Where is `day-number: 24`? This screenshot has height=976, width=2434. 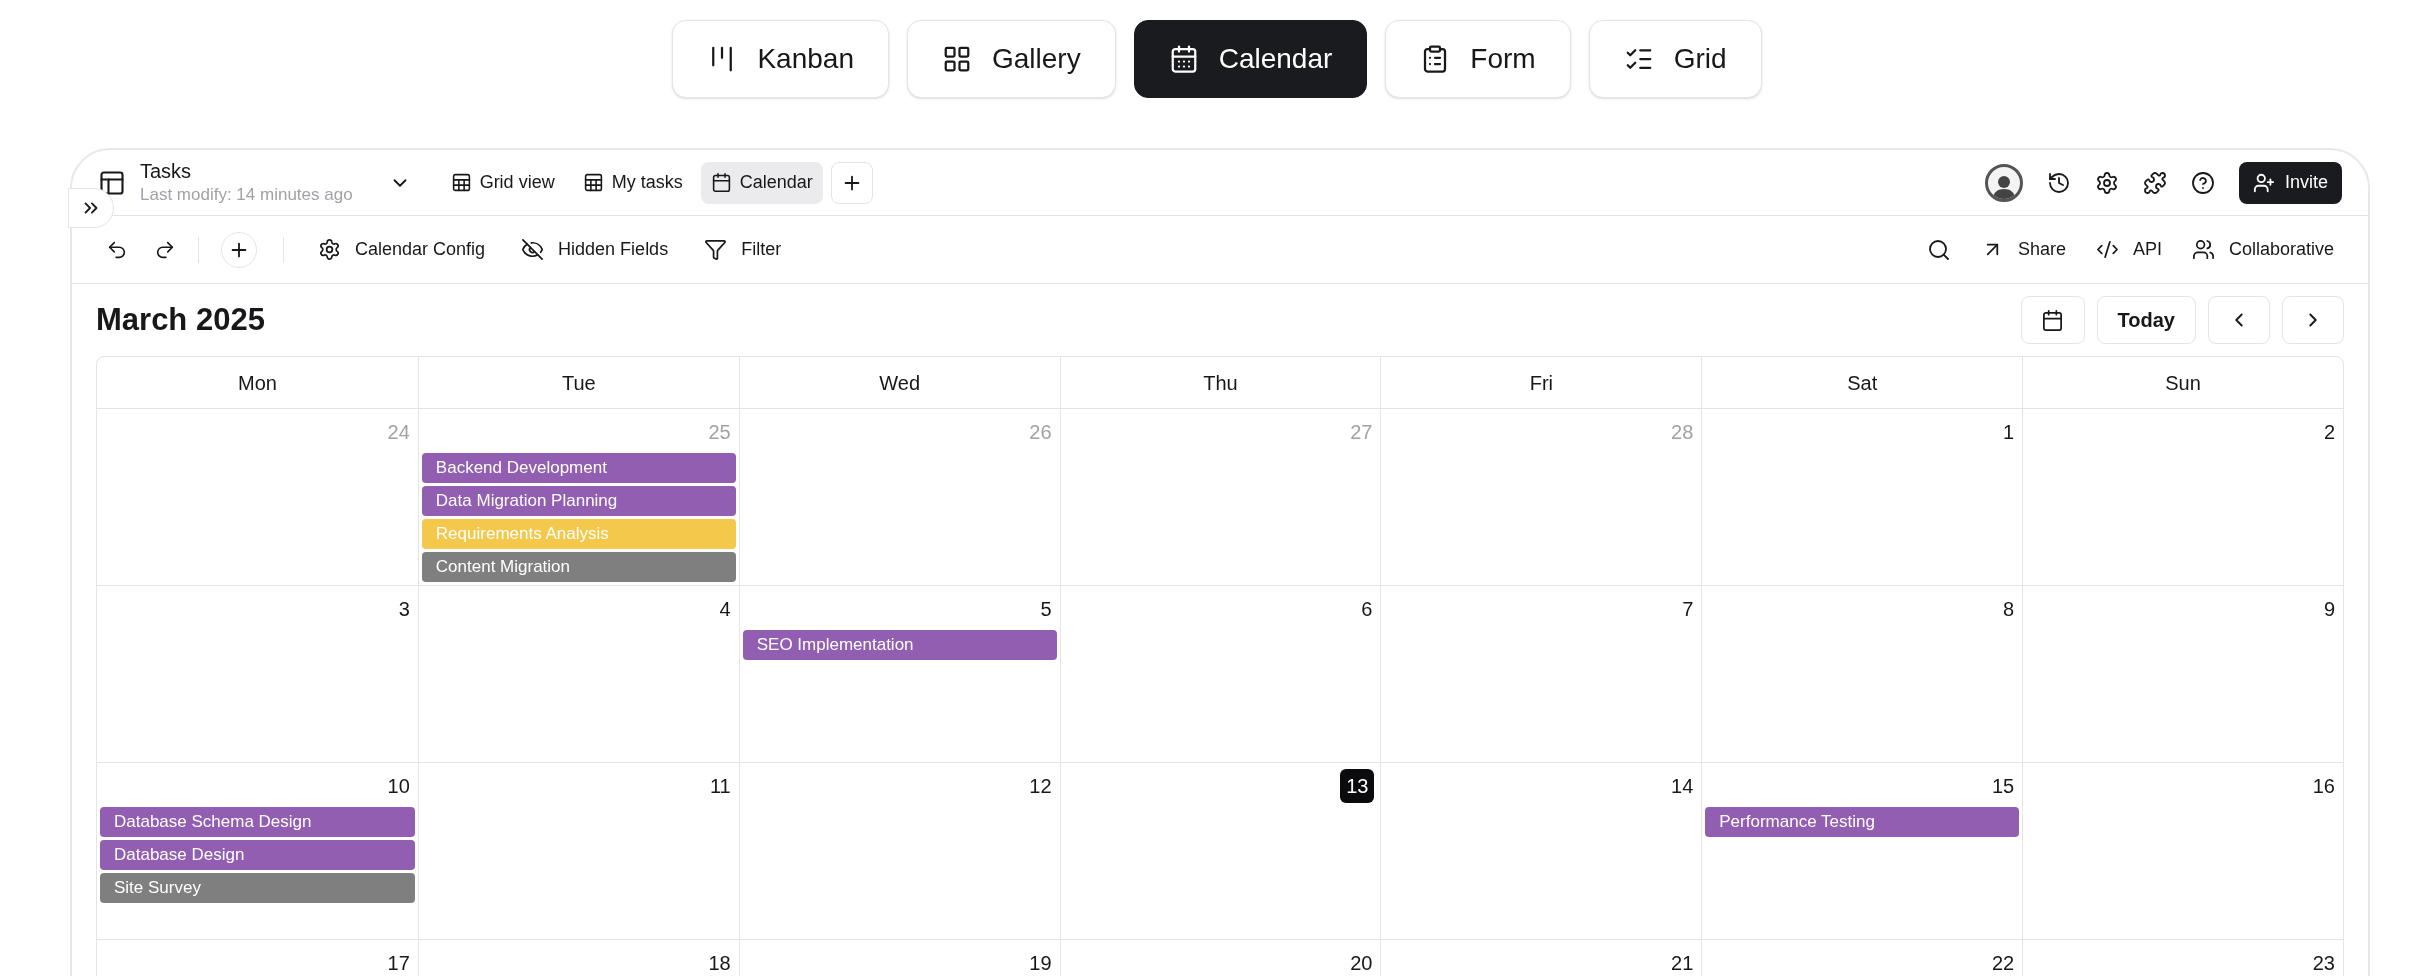
day-number: 24 is located at coordinates (398, 432).